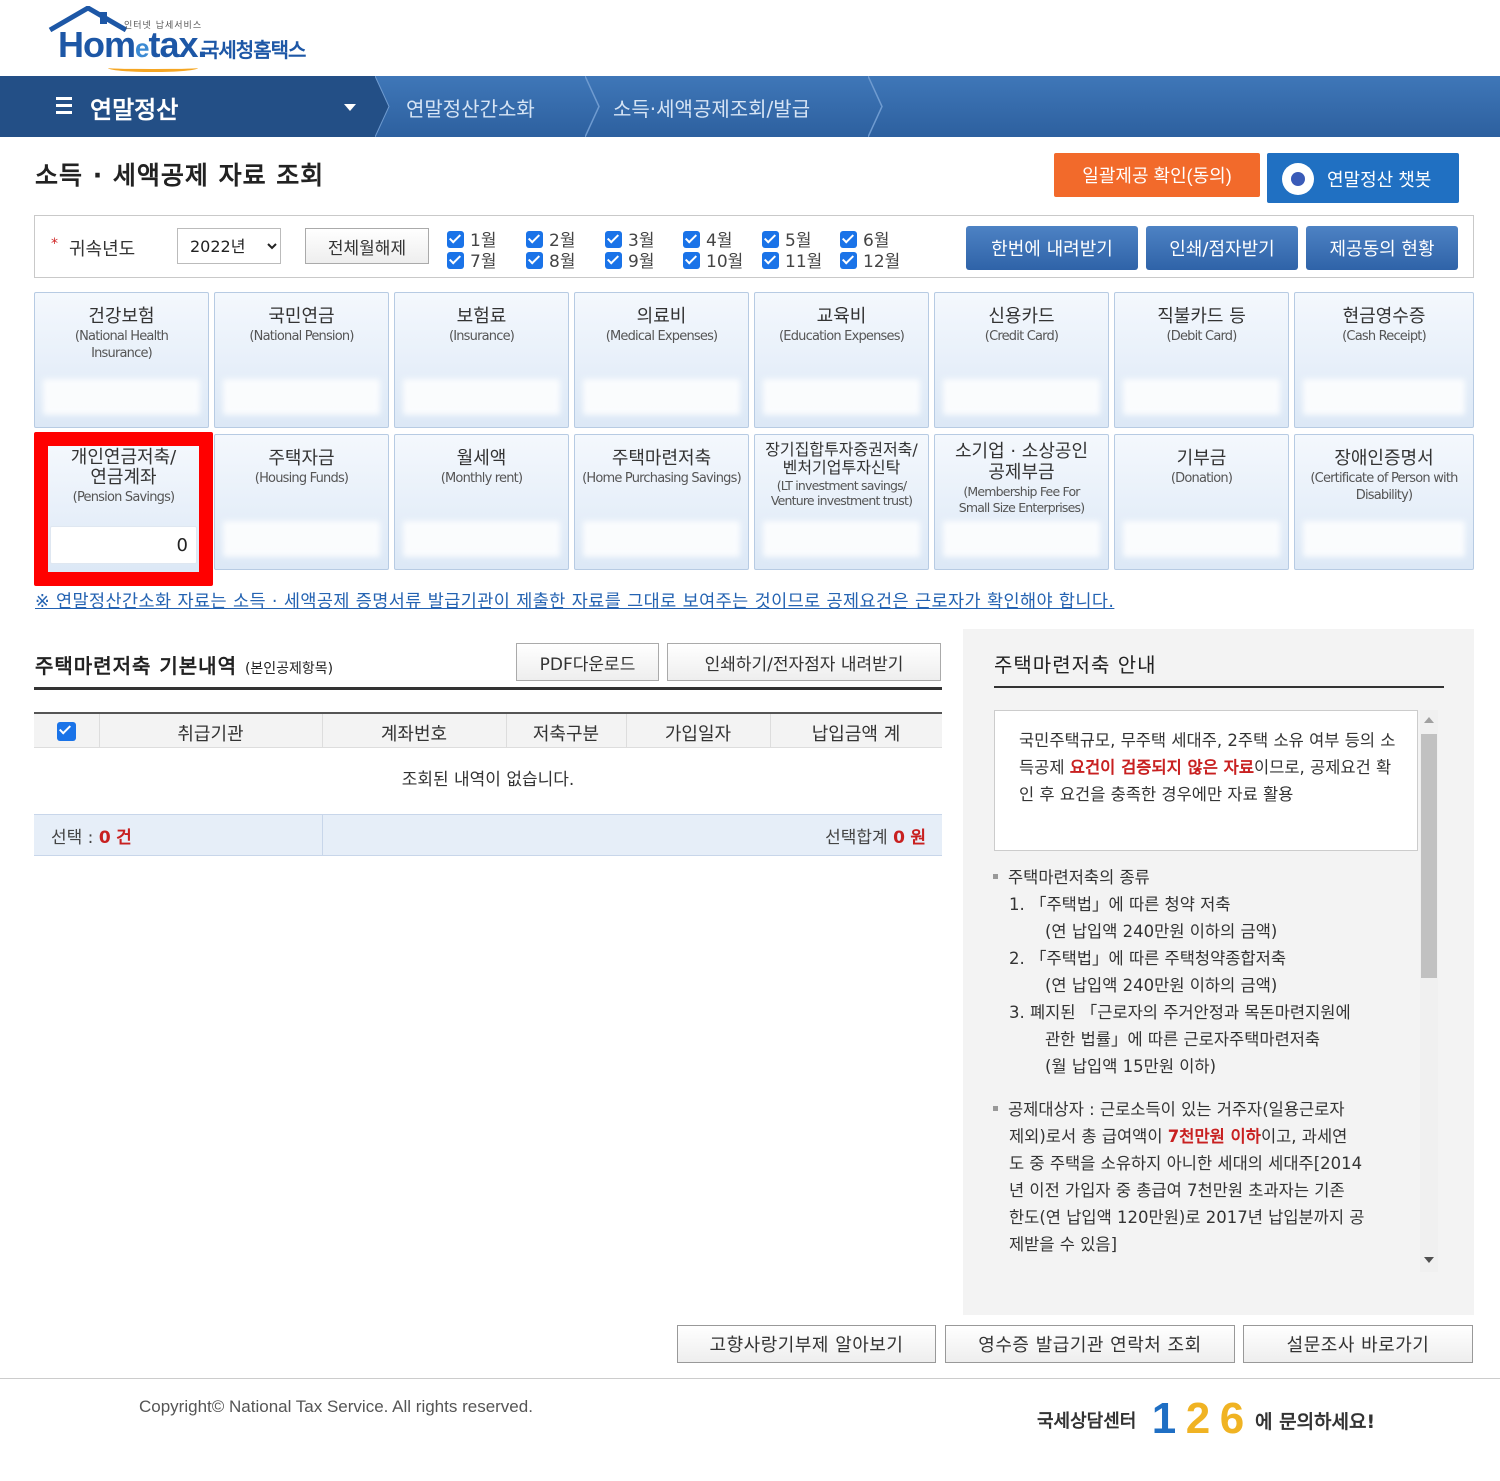 This screenshot has width=1500, height=1481. I want to click on main-menu-label: 연말정산, so click(134, 110).